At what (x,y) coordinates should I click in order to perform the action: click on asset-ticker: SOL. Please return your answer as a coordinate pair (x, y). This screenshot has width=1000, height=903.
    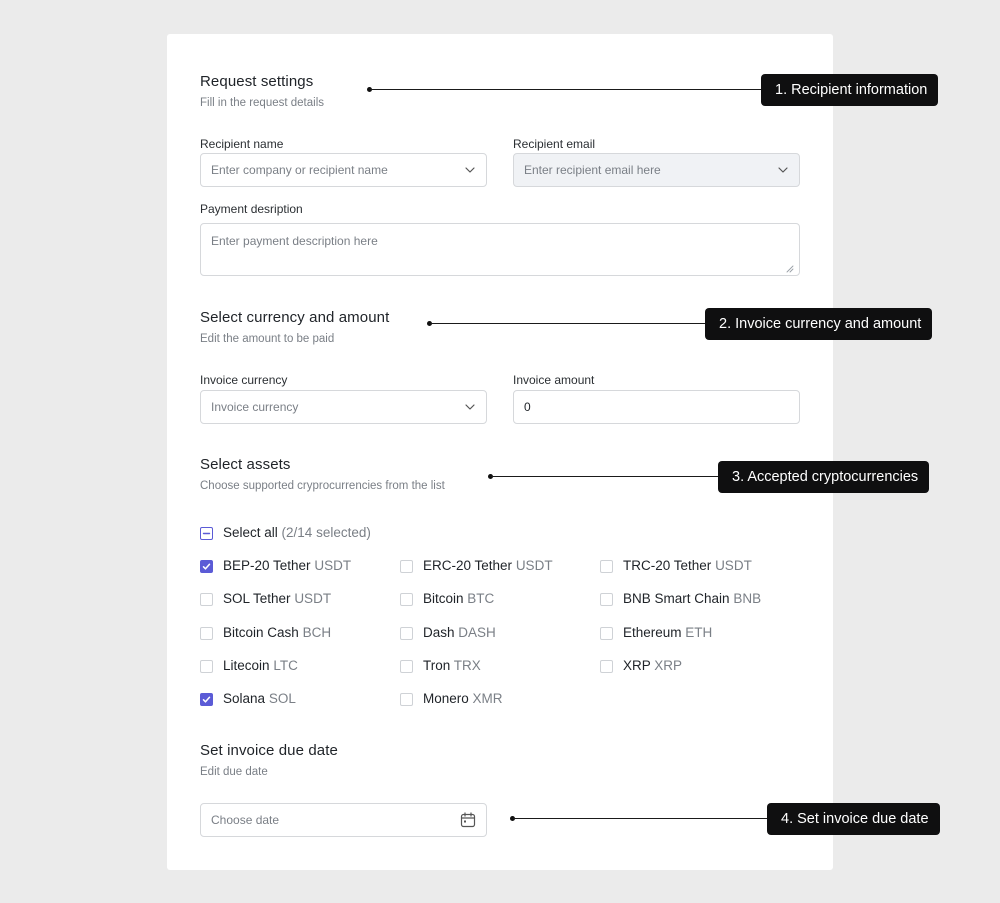
    Looking at the image, I should click on (282, 698).